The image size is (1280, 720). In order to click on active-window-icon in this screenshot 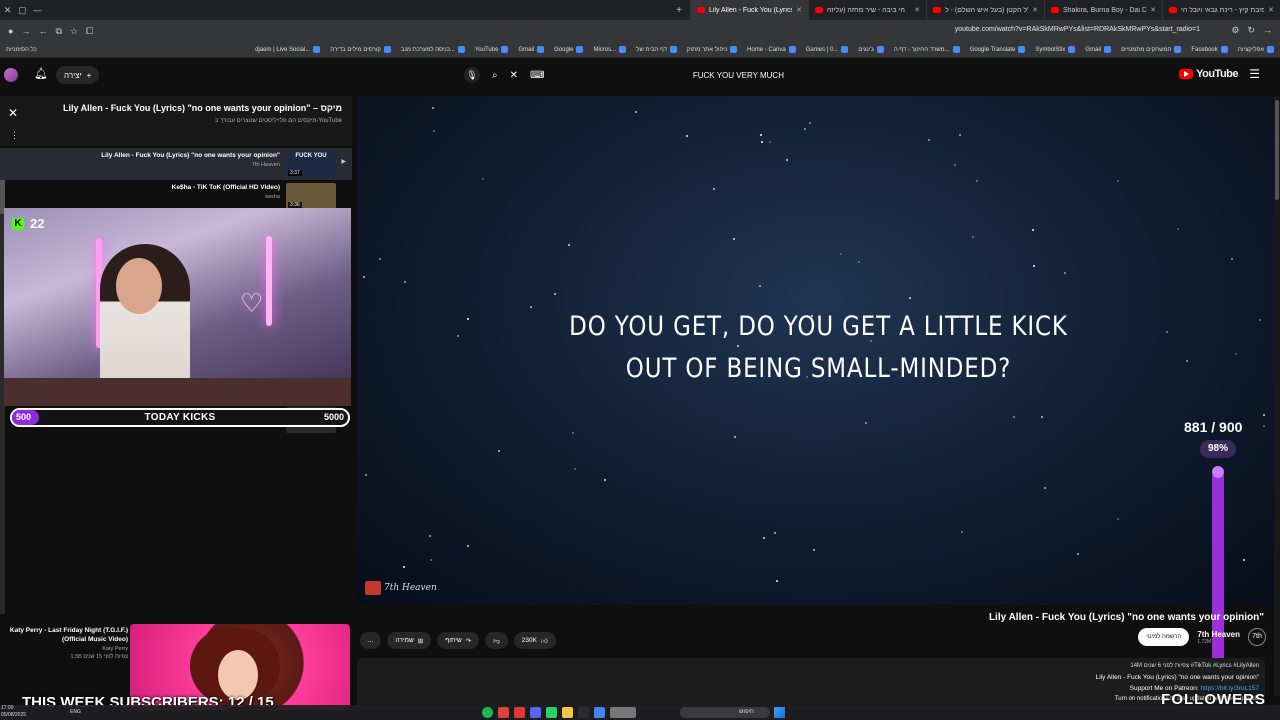, I will do `click(623, 712)`.